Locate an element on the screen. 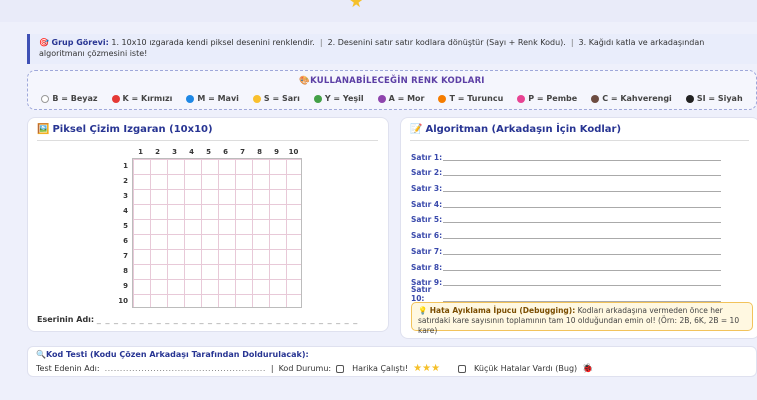  grid-column-number: 10 is located at coordinates (293, 152).